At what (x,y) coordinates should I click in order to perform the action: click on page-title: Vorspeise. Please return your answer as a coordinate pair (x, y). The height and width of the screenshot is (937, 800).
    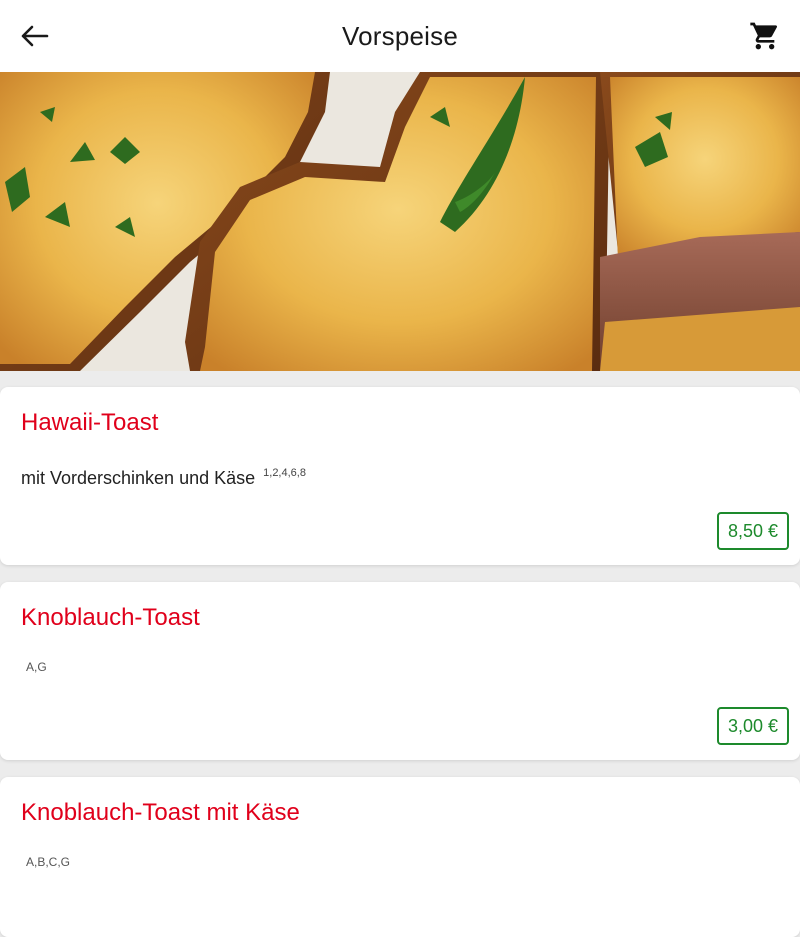
    Looking at the image, I should click on (400, 35).